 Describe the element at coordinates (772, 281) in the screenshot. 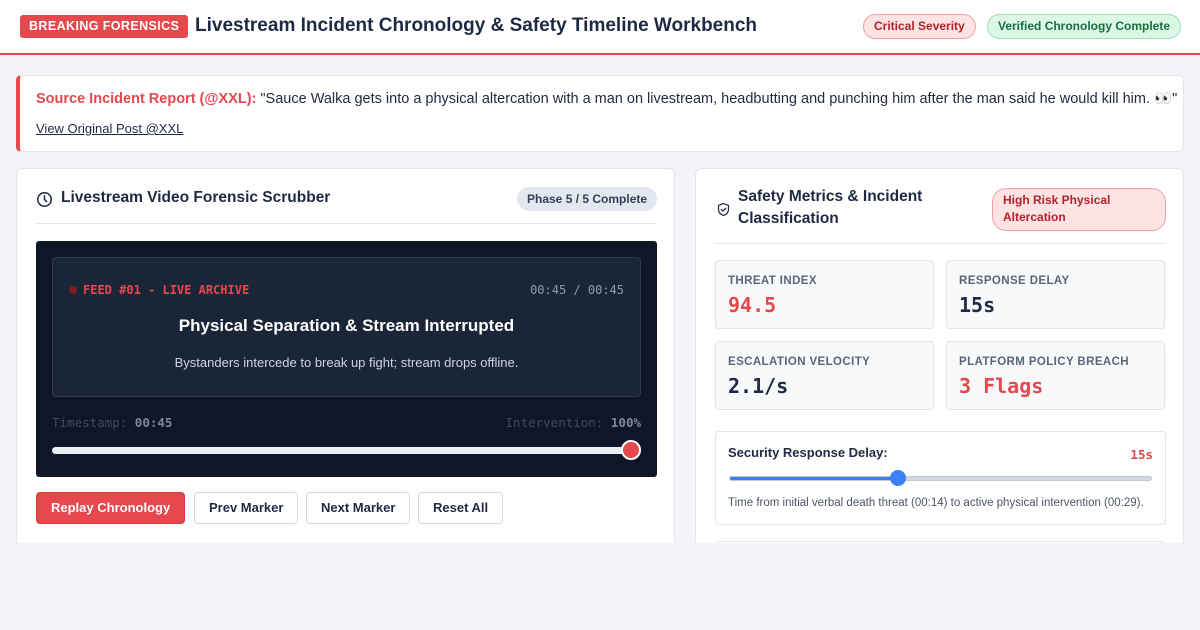

I see `metric-label: THREAT INDEX` at that location.